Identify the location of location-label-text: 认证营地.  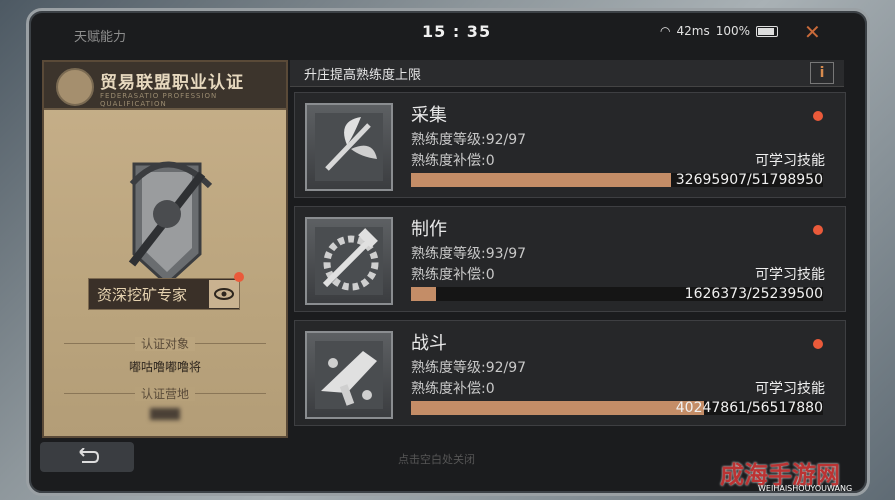
(164, 394).